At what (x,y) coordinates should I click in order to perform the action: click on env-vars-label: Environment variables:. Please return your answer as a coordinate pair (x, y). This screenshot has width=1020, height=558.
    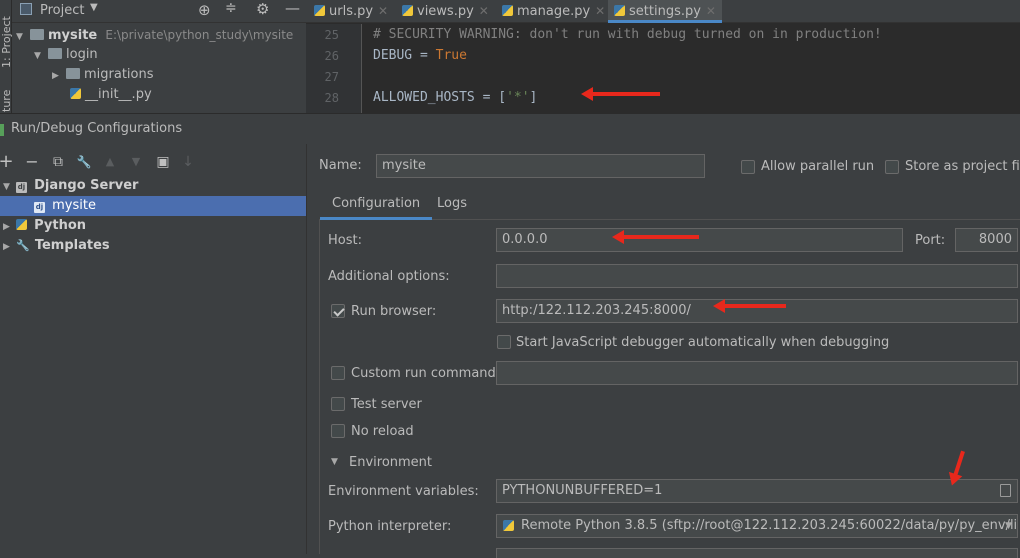
    Looking at the image, I should click on (403, 491).